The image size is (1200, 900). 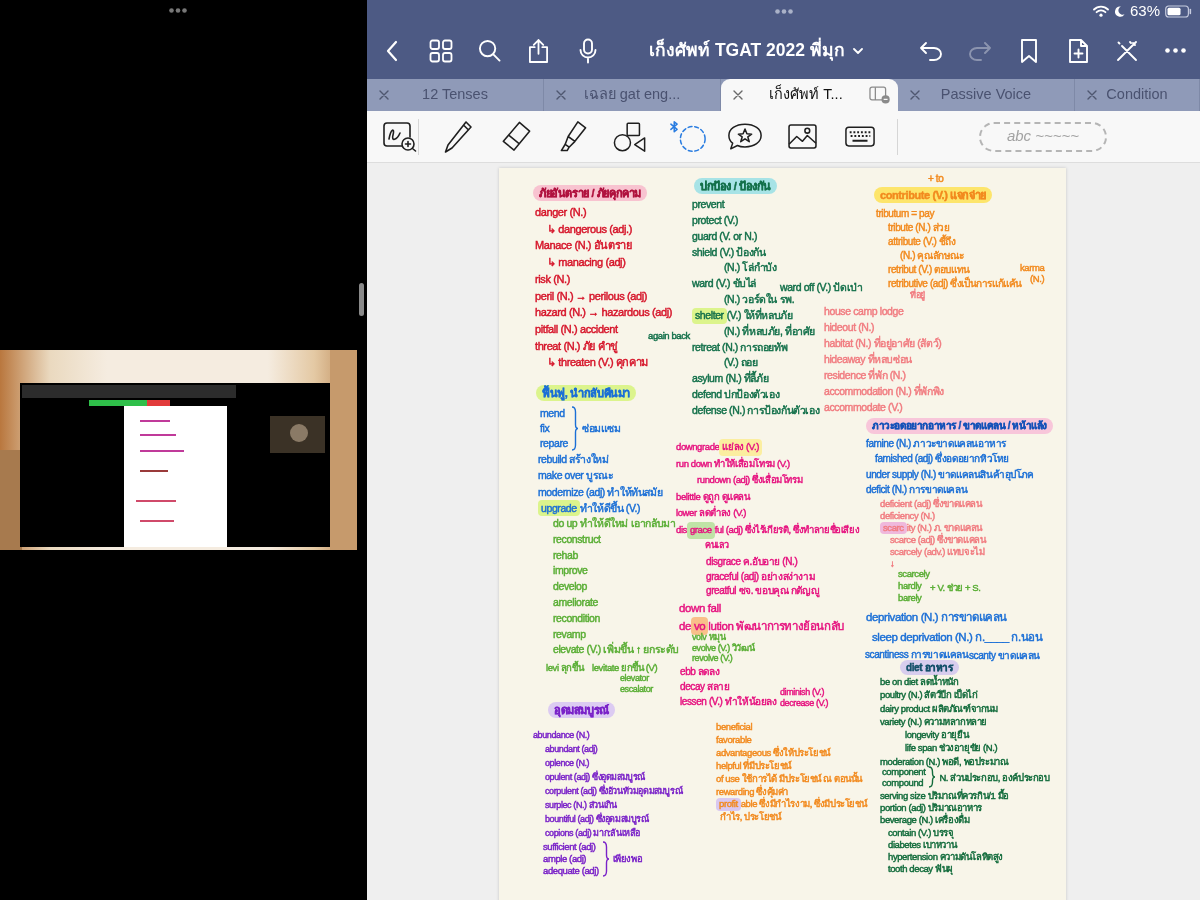 I want to click on lasso-icon, so click(x=687, y=136).